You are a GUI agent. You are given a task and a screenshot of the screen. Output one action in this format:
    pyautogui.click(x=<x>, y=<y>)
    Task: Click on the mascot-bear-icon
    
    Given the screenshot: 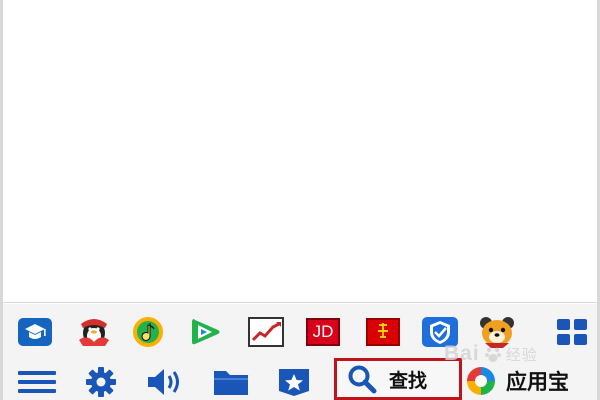 What is the action you would take?
    pyautogui.click(x=497, y=332)
    